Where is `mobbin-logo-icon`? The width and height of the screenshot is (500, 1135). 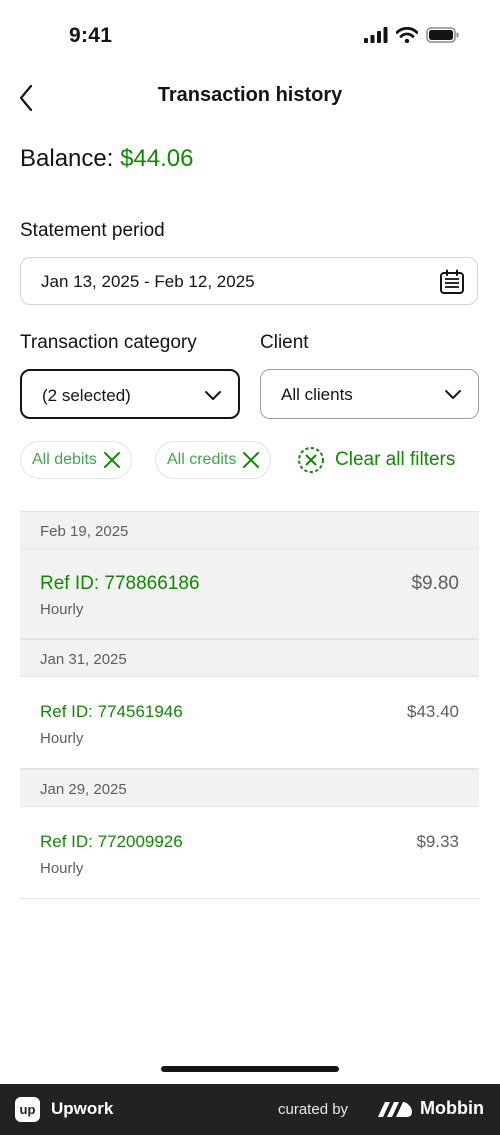 mobbin-logo-icon is located at coordinates (395, 1109).